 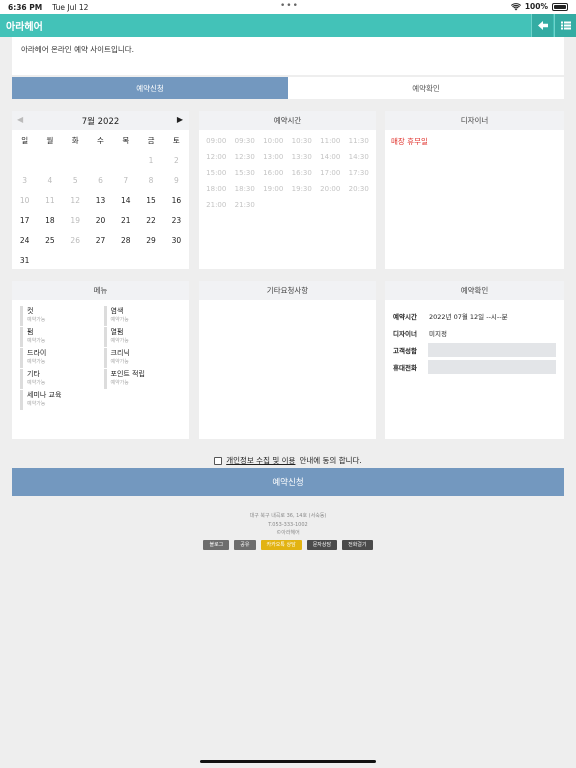 What do you see at coordinates (24, 221) in the screenshot?
I see `calendar-day: 17` at bounding box center [24, 221].